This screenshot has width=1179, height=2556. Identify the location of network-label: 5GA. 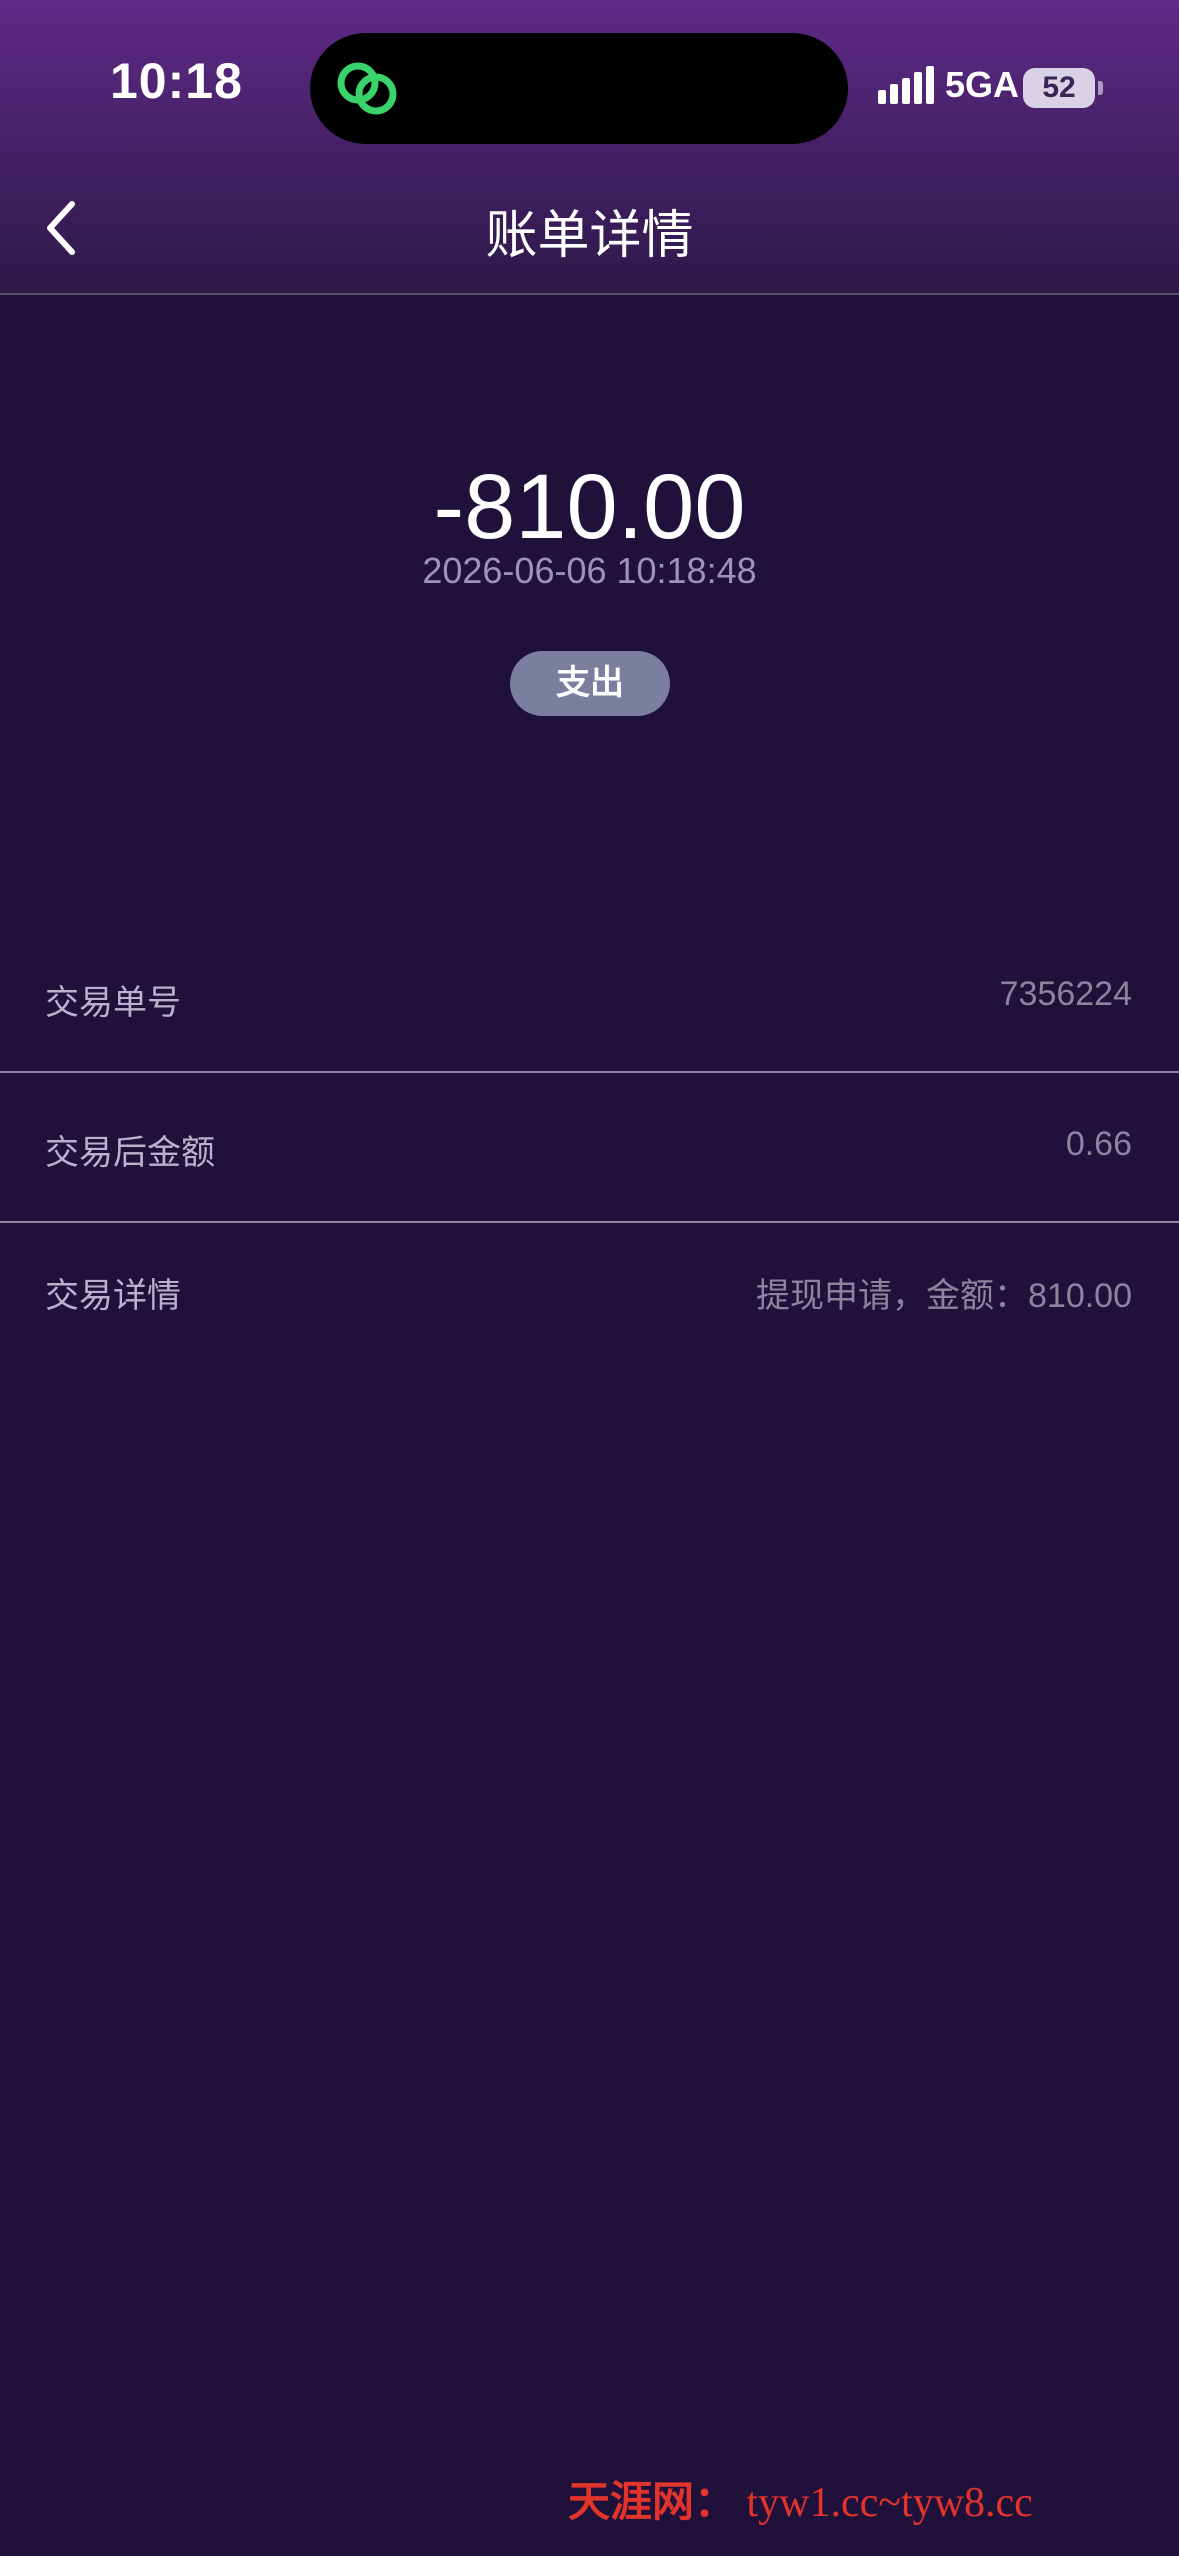
(982, 84).